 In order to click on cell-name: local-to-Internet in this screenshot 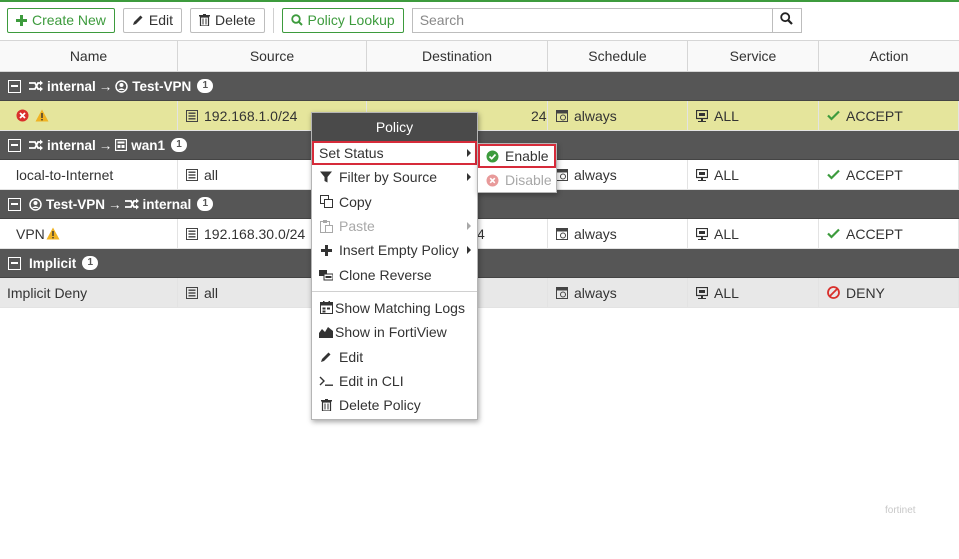, I will do `click(89, 174)`.